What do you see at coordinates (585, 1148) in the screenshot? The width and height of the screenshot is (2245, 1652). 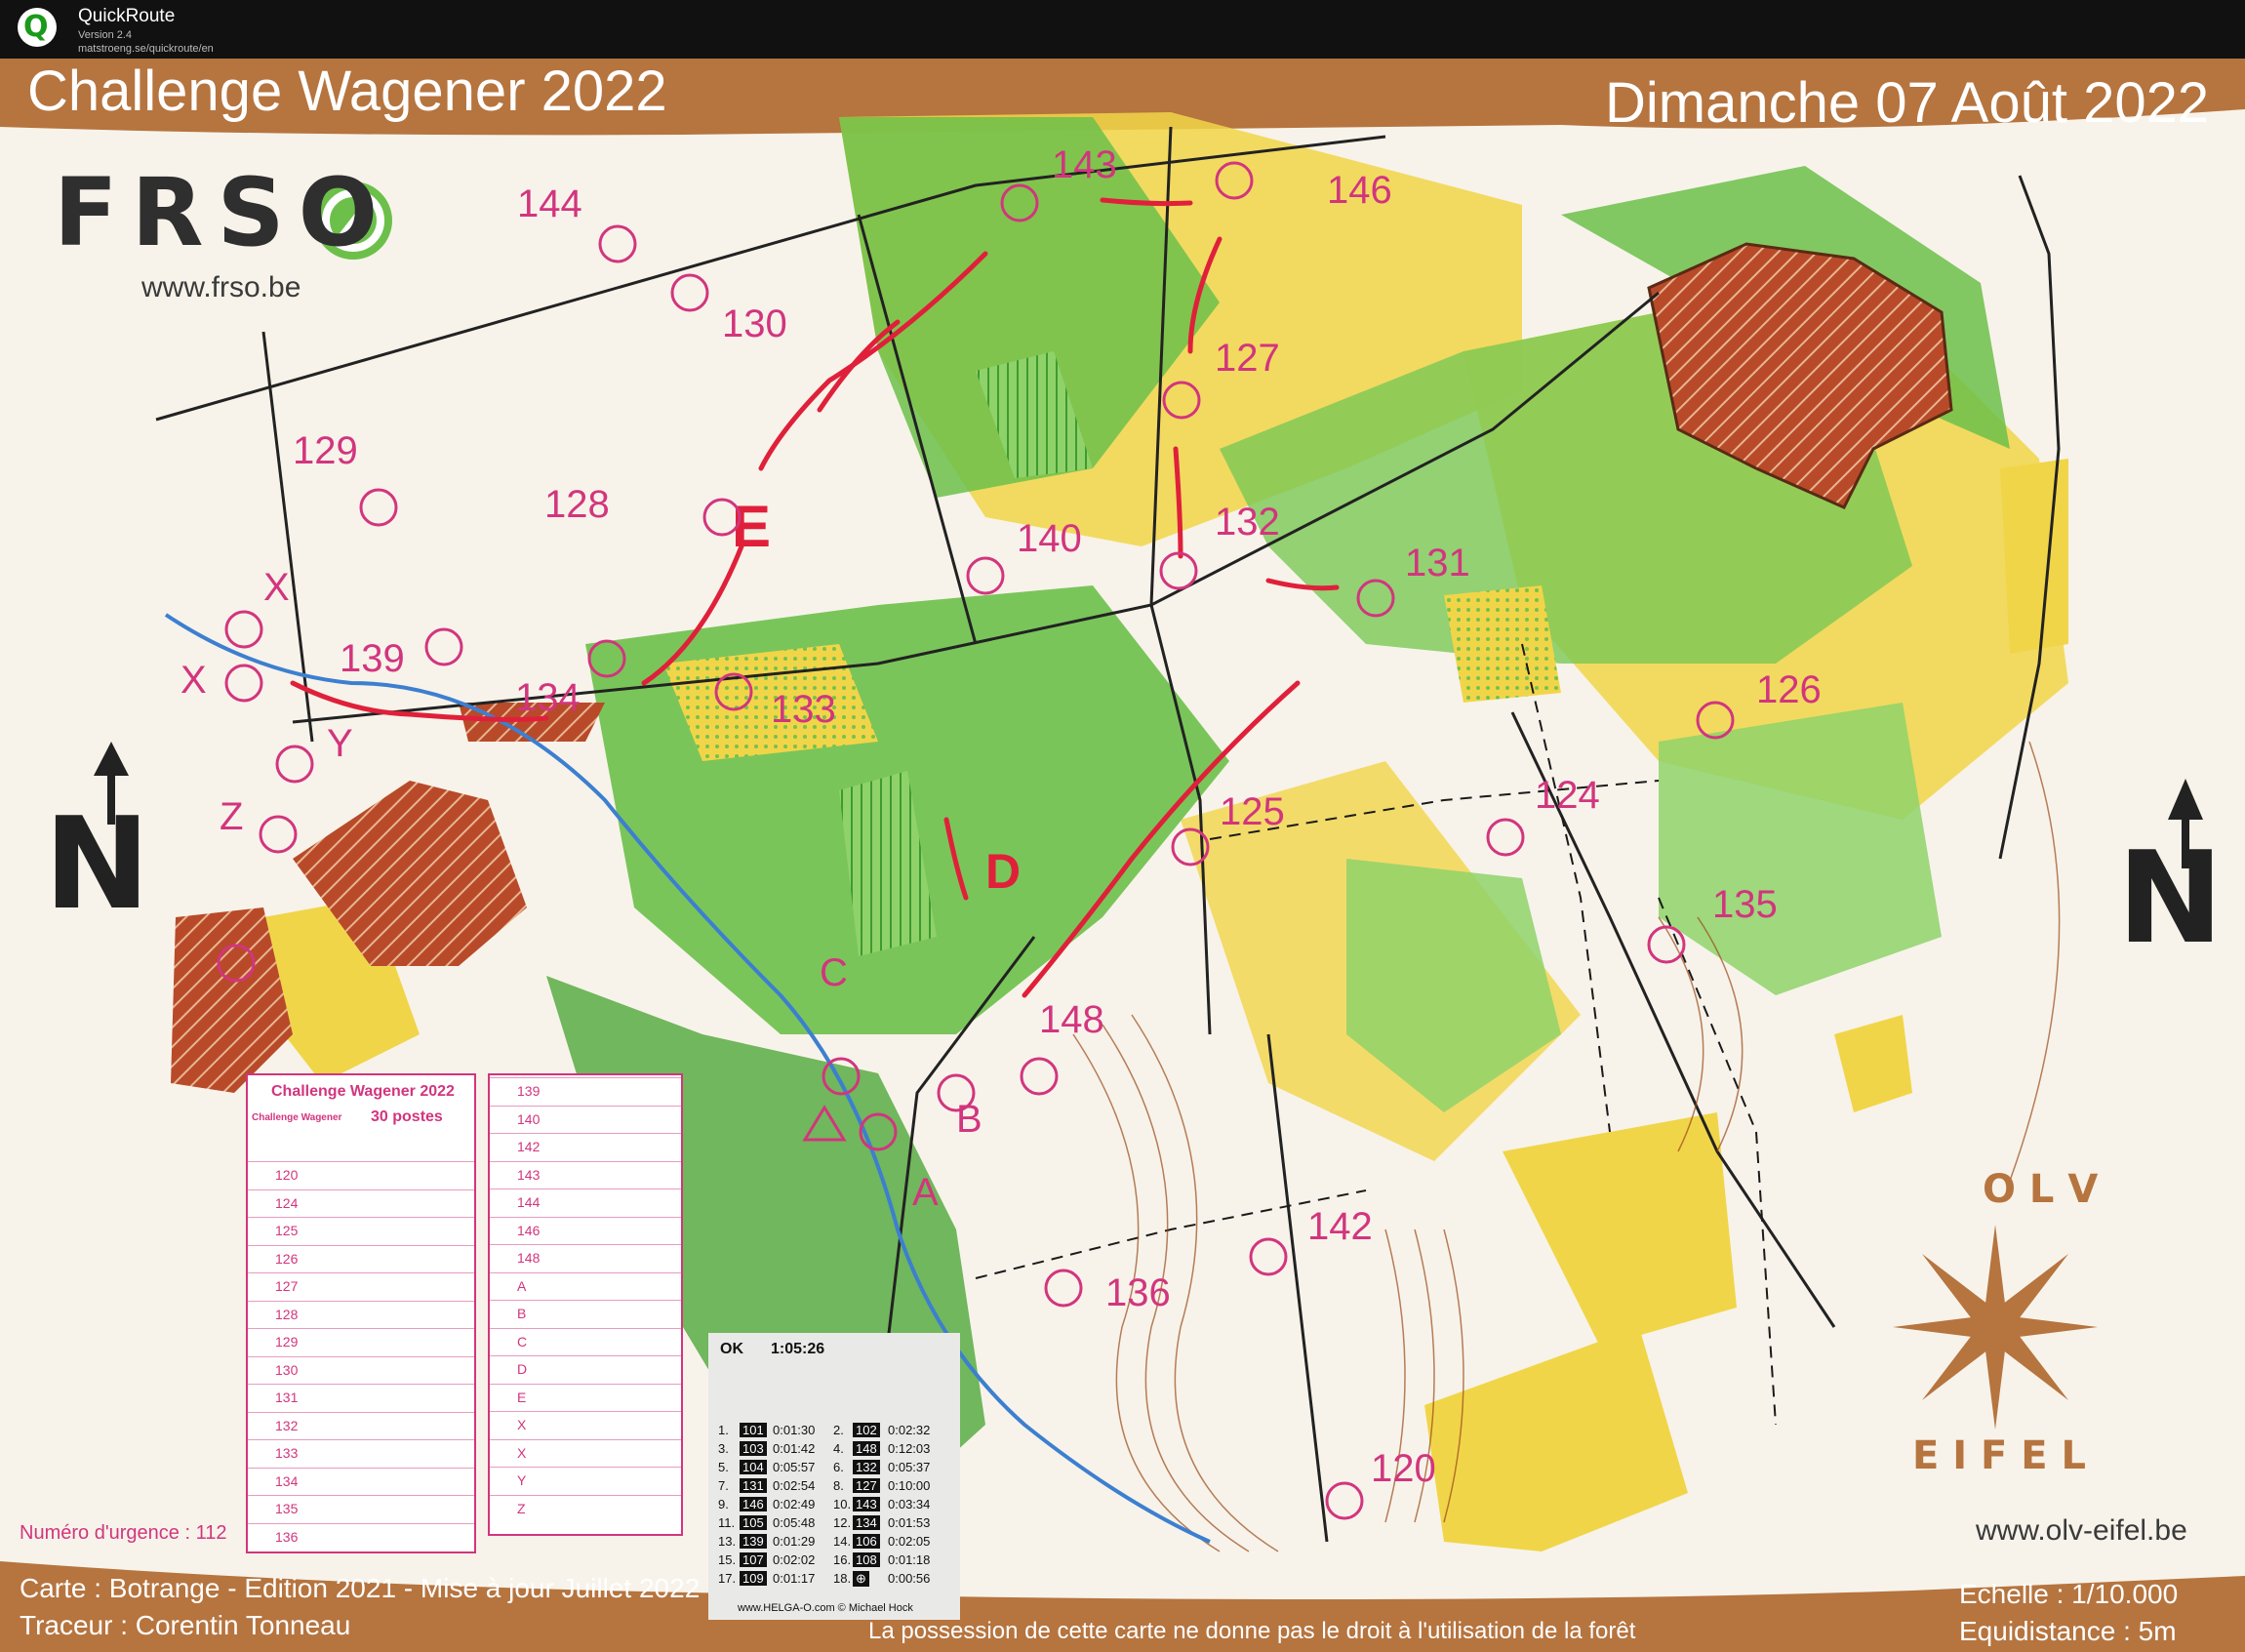 I see `sheet-row: 142` at bounding box center [585, 1148].